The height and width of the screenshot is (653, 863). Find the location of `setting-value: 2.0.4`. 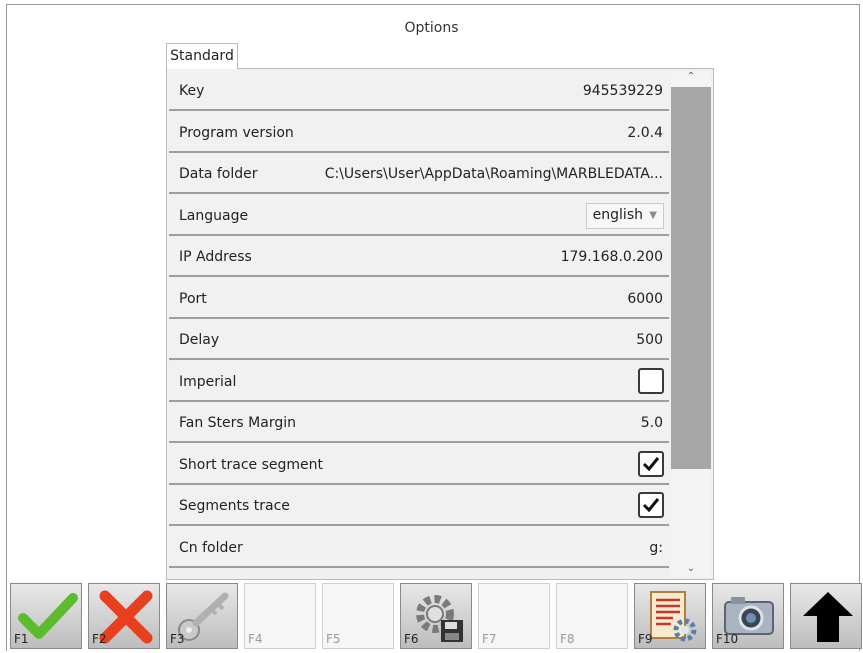

setting-value: 2.0.4 is located at coordinates (645, 132).